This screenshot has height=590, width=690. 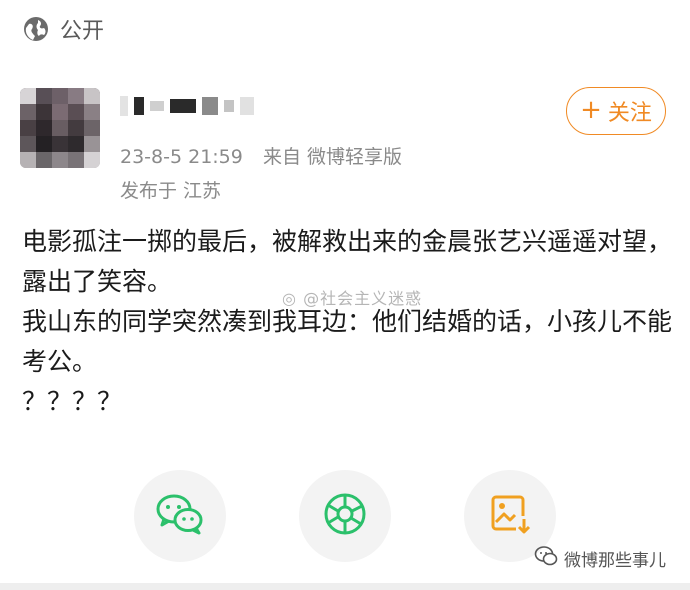 What do you see at coordinates (591, 110) in the screenshot?
I see `plus-icon: +` at bounding box center [591, 110].